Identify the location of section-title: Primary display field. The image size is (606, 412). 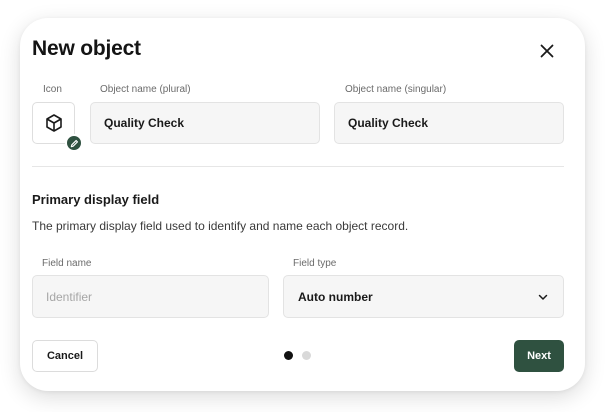
(96, 199).